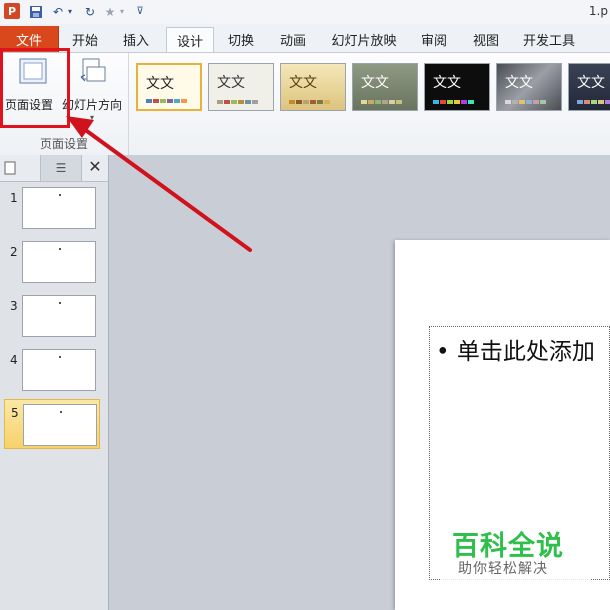  What do you see at coordinates (159, 184) in the screenshot?
I see `annotation-arrow` at bounding box center [159, 184].